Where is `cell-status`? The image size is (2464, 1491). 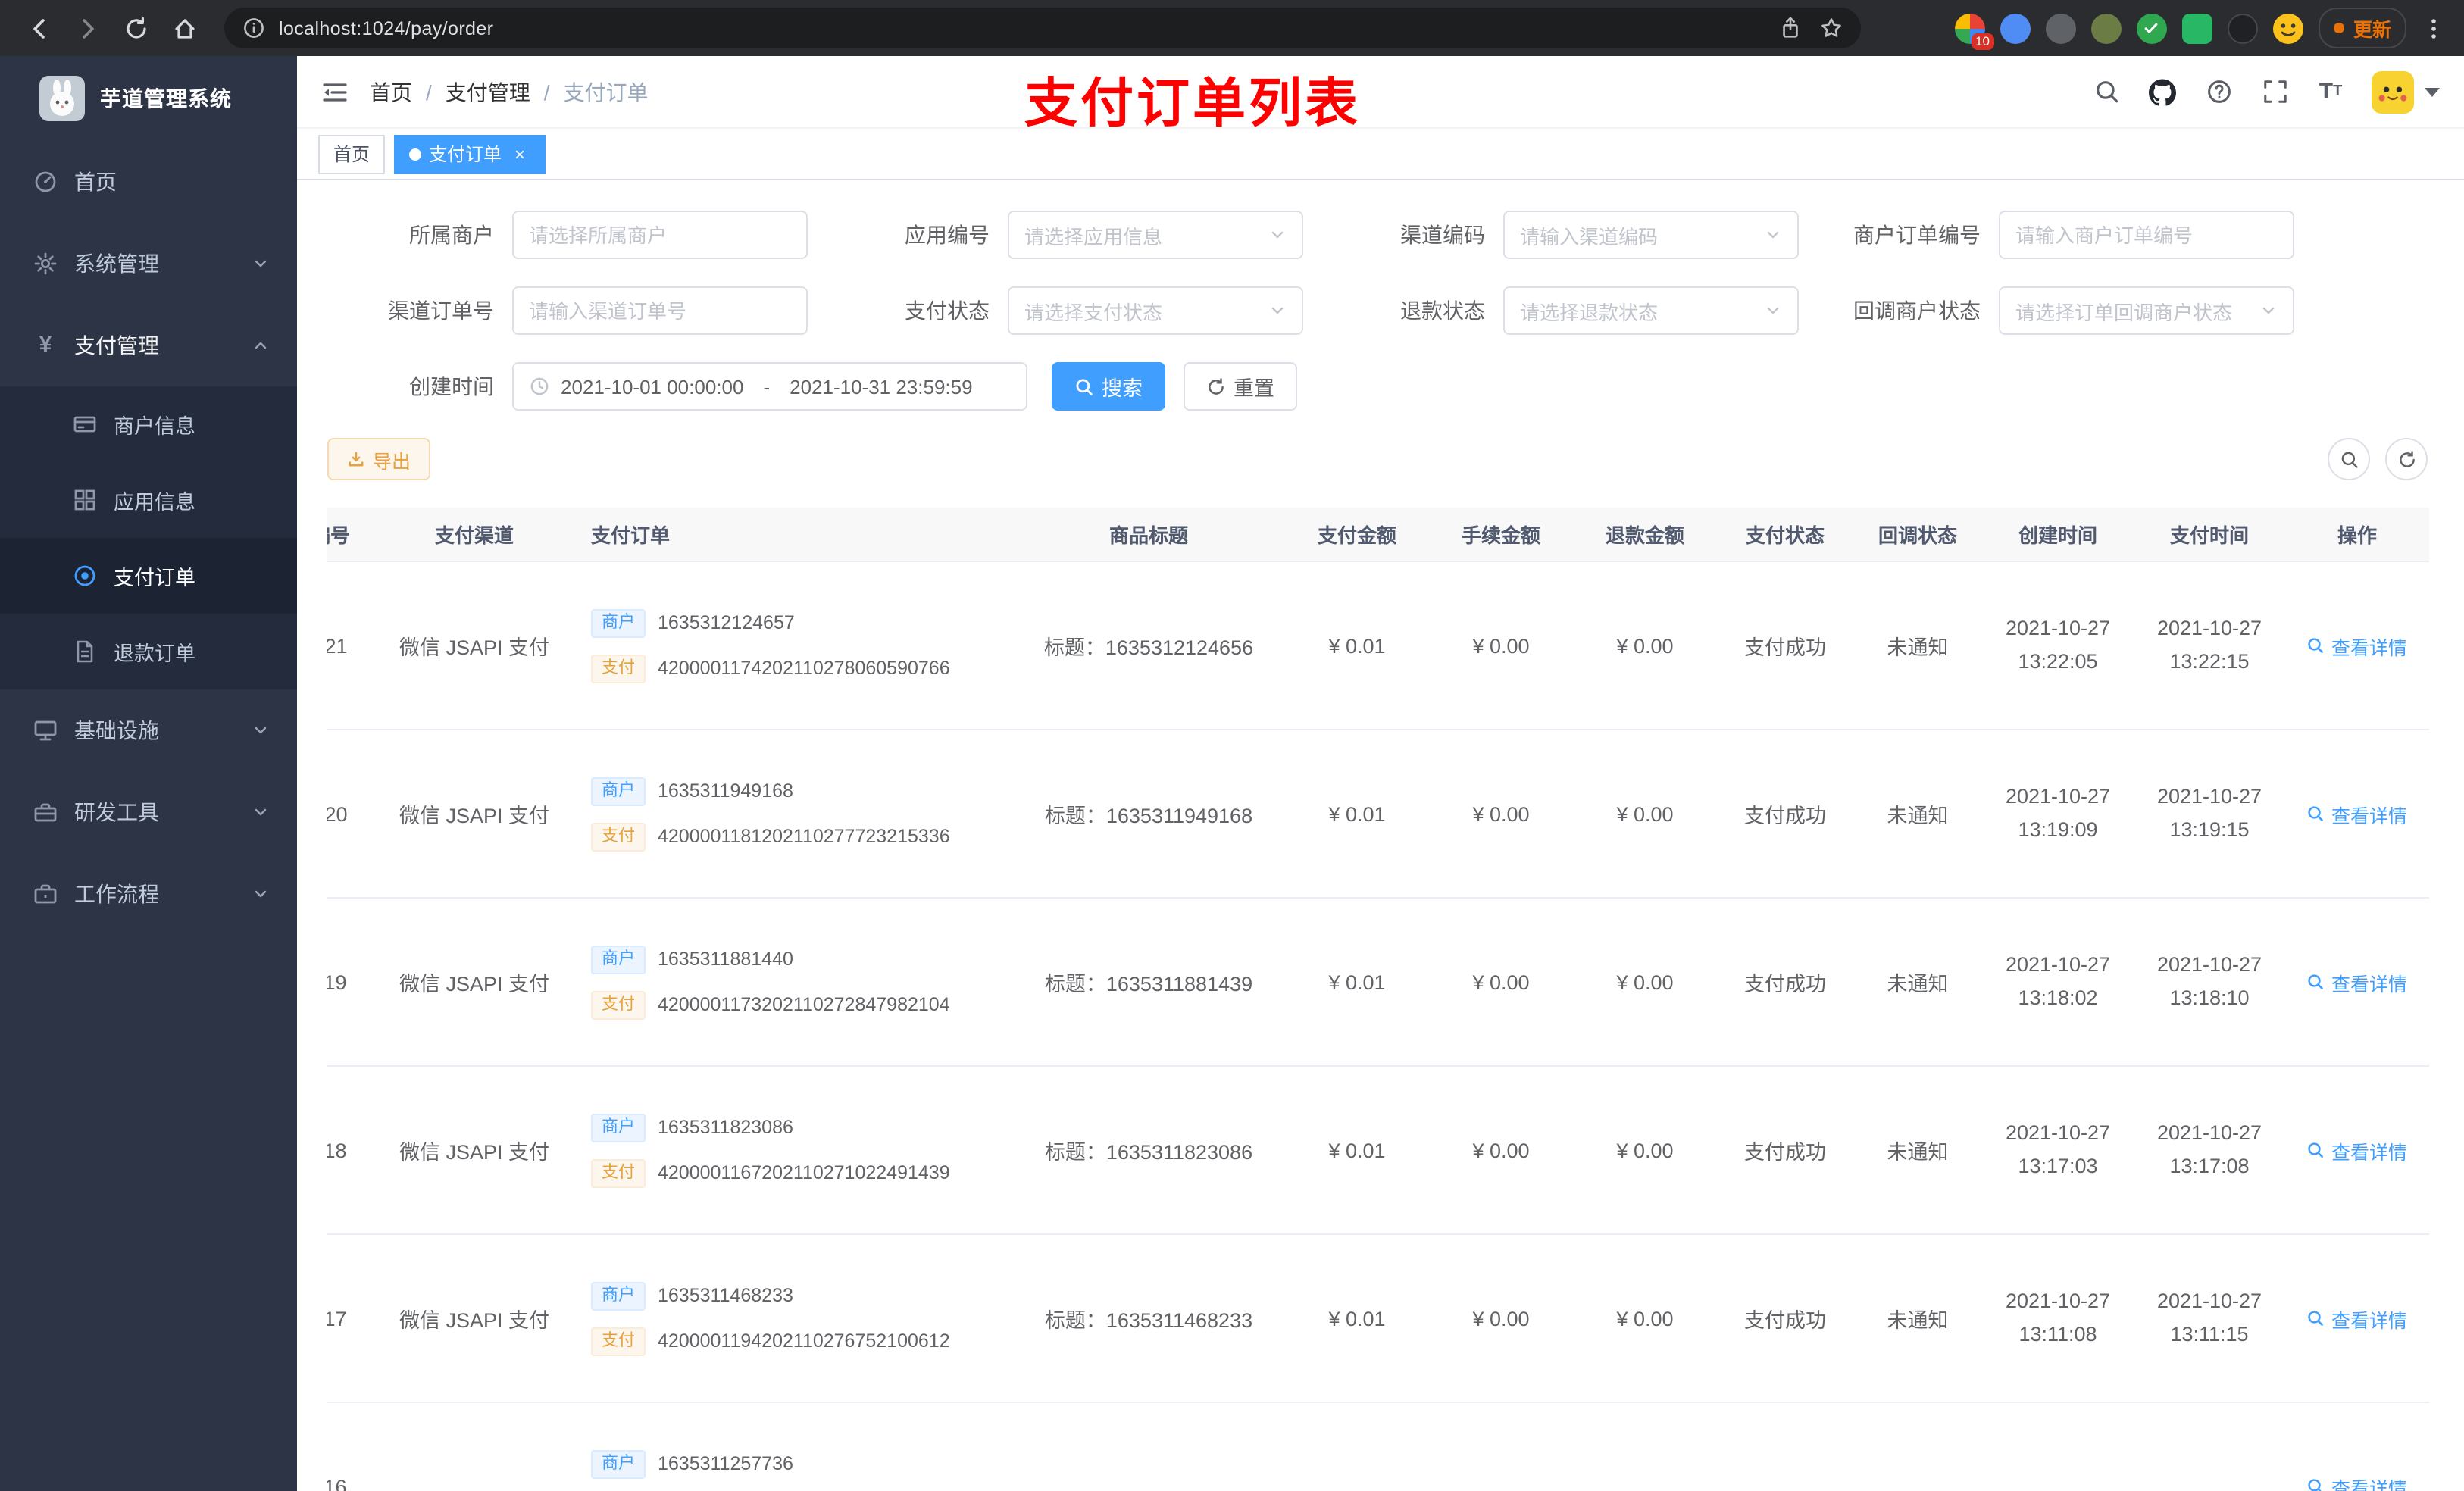 cell-status is located at coordinates (1785, 1447).